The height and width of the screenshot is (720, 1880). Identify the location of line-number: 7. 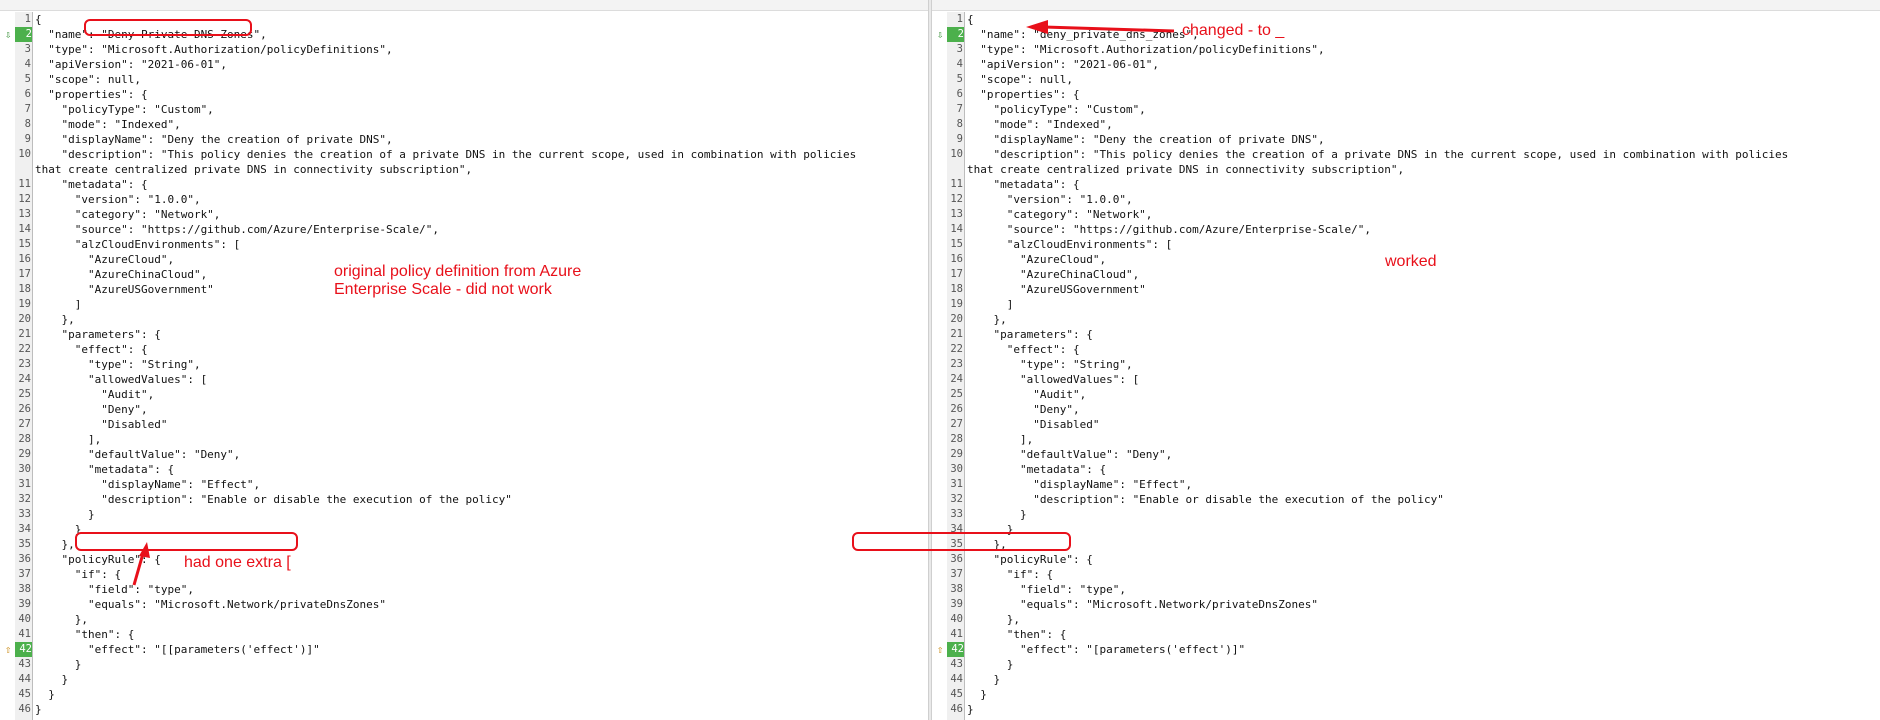
(27, 109).